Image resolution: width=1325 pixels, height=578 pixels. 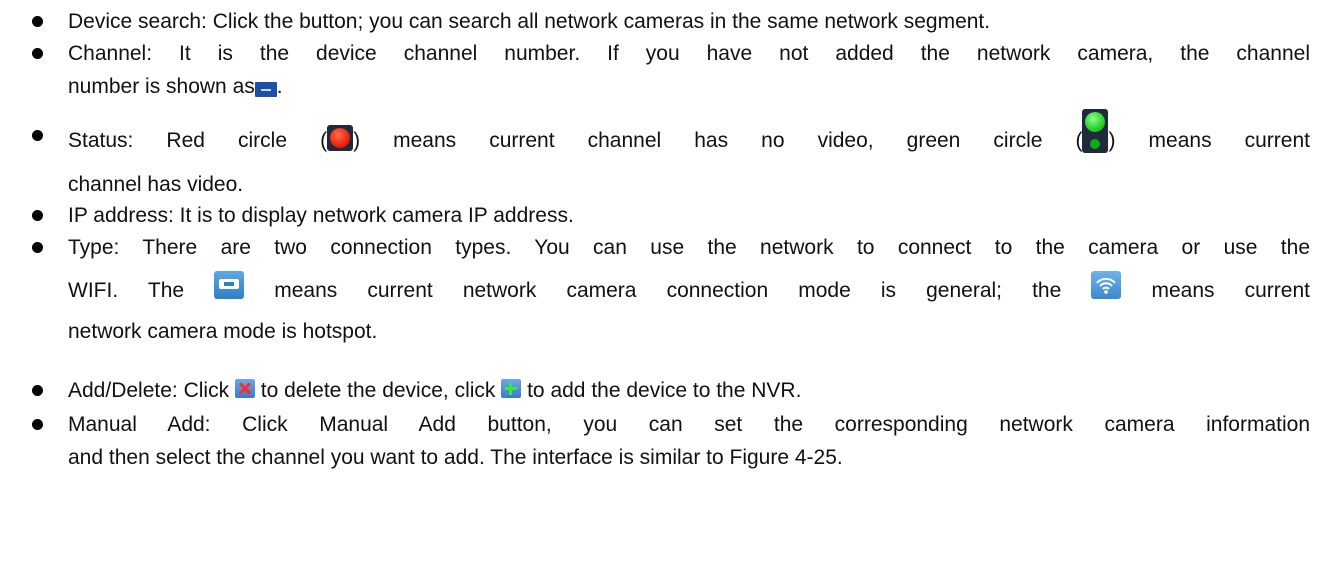 What do you see at coordinates (378, 390) in the screenshot?
I see `item-text-span: to delete the device, click` at bounding box center [378, 390].